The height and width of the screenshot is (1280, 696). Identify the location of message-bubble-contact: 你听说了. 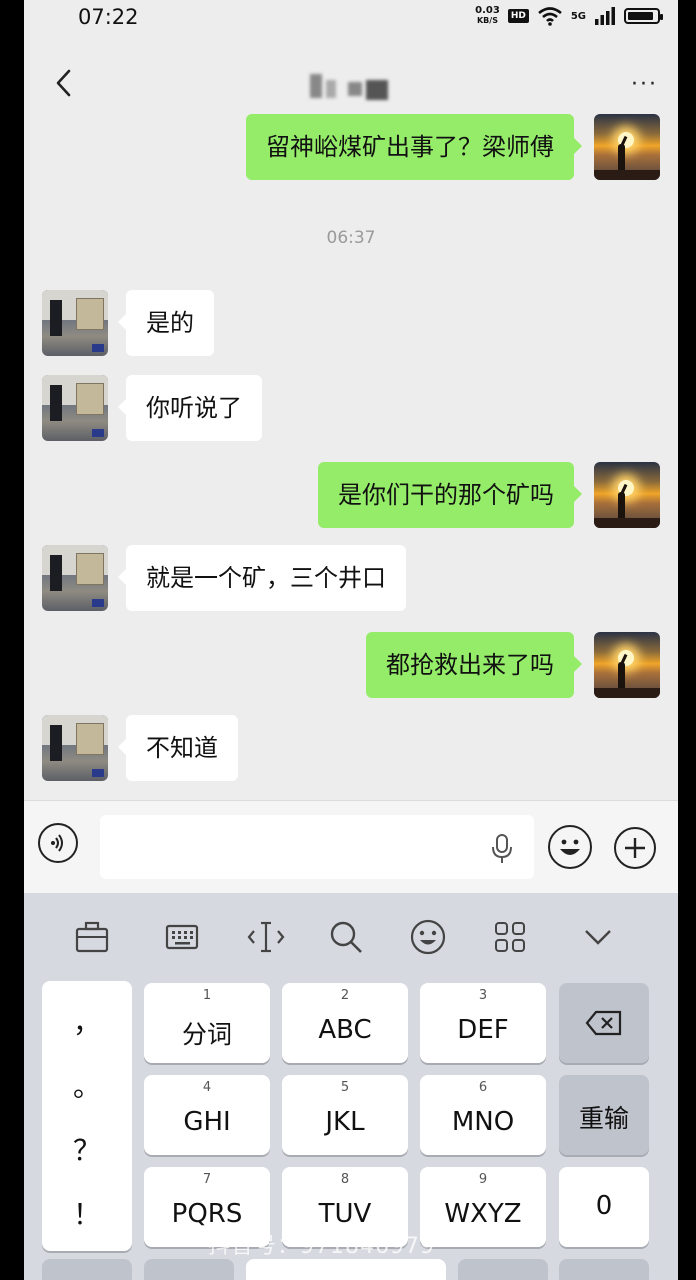
(190, 408).